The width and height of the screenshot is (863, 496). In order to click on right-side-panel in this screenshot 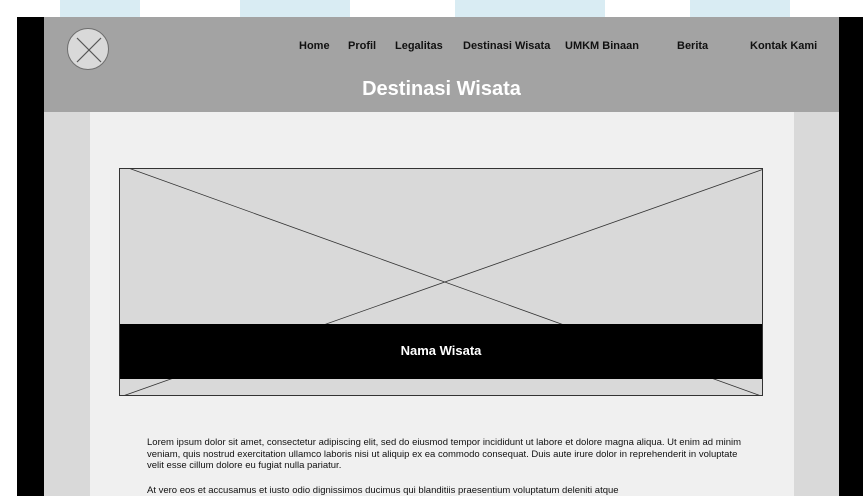, I will do `click(816, 304)`.